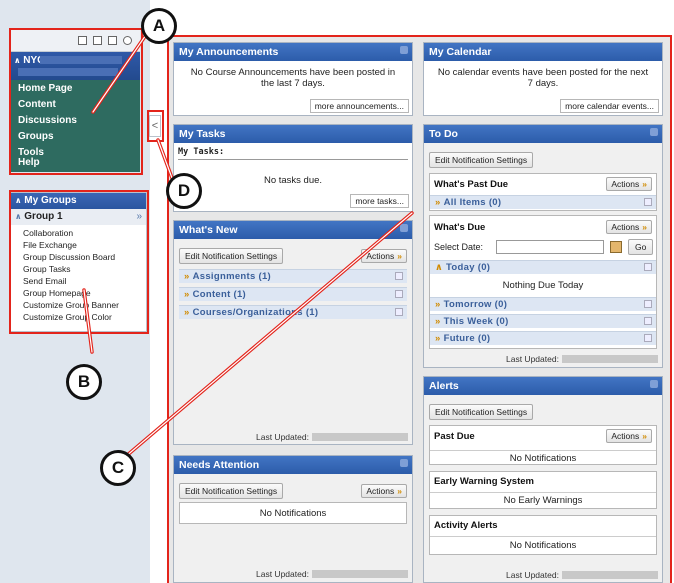 The image size is (674, 583). What do you see at coordinates (159, 26) in the screenshot?
I see `callout-a: A` at bounding box center [159, 26].